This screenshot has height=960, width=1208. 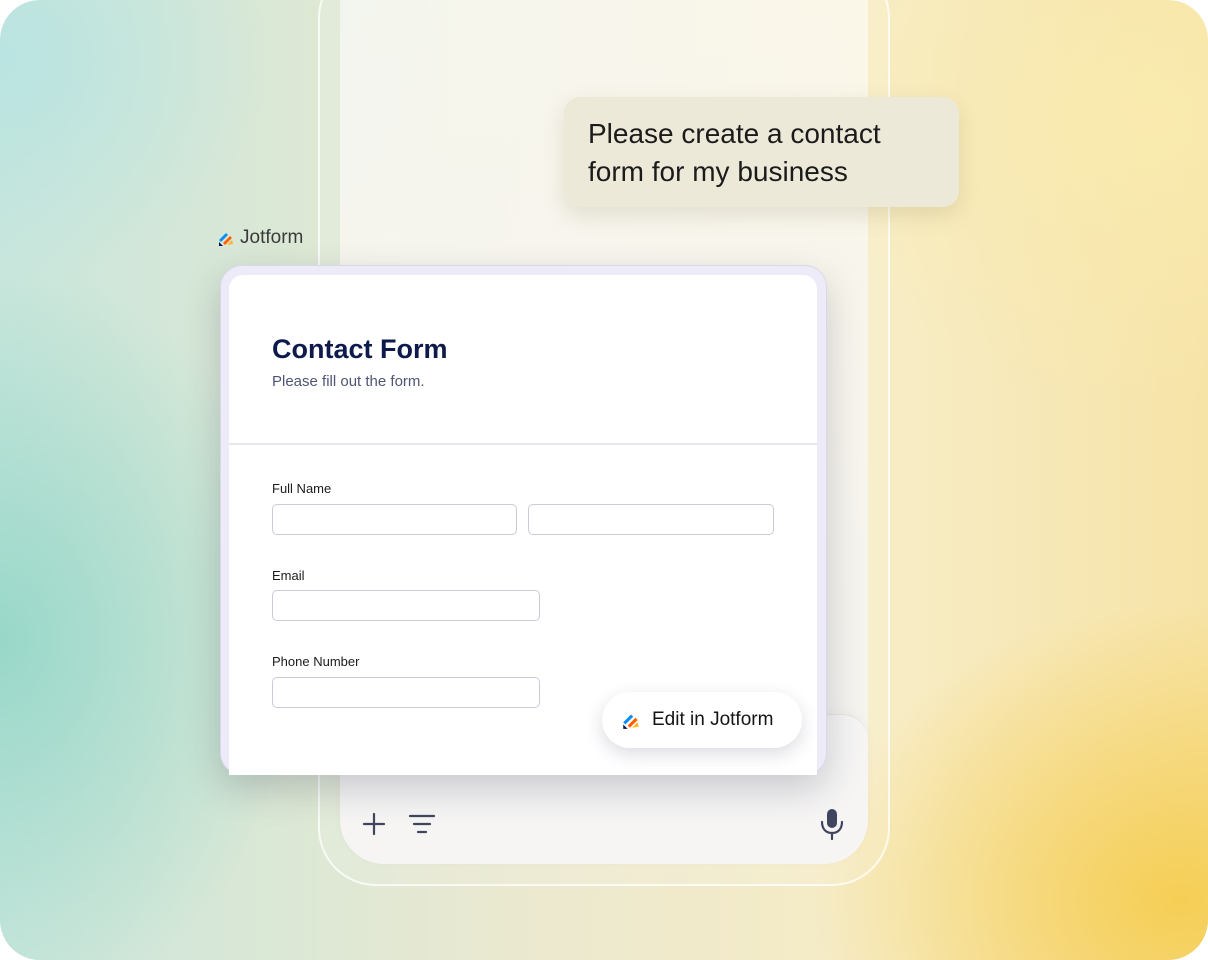 I want to click on edit-in-jotform-button: Edit in Jotform, so click(x=702, y=720).